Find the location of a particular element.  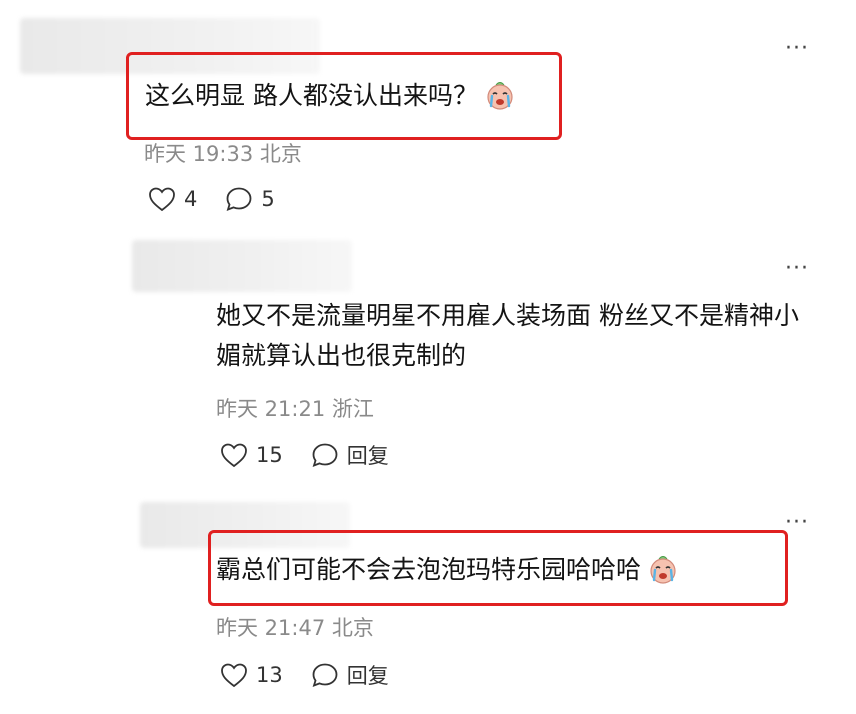

comment-text: 她又不是流量明星不用雇人装场面 粉丝又不是精神小媚就算认出也很克制的 is located at coordinates (518, 336).